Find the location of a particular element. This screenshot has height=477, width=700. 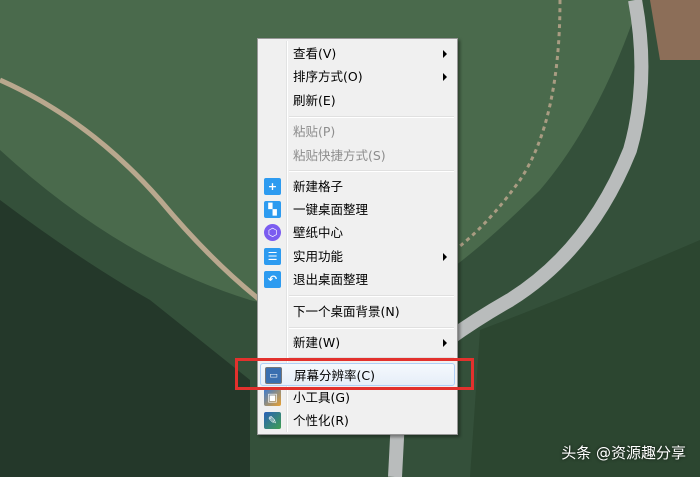

menu-item-label: 小工具(G) is located at coordinates (321, 397).